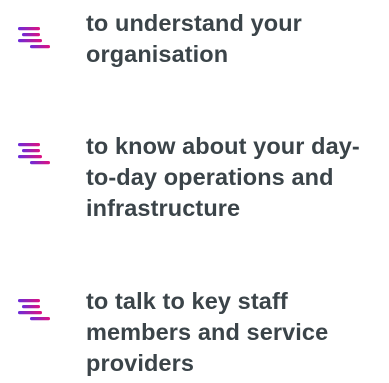 The height and width of the screenshot is (383, 389). Describe the element at coordinates (194, 38) in the screenshot. I see `list-item-text: to understand your organisation` at that location.